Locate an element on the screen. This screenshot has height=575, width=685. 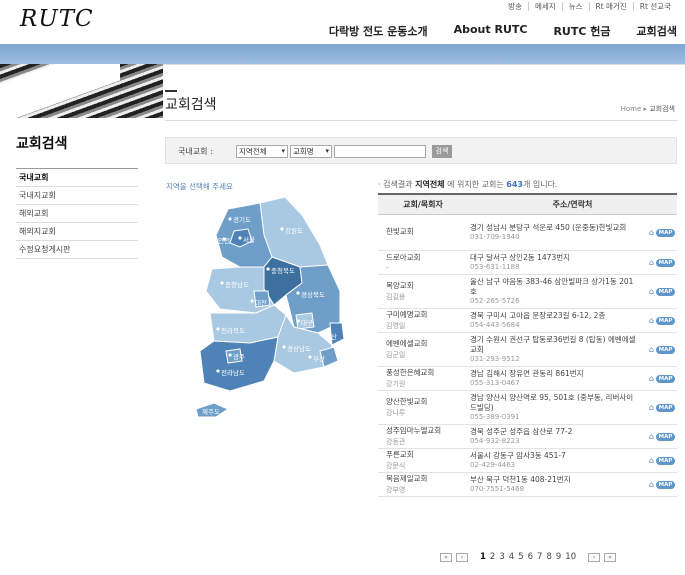
church-cell: 복음제일교회 강부영 is located at coordinates (423, 484).